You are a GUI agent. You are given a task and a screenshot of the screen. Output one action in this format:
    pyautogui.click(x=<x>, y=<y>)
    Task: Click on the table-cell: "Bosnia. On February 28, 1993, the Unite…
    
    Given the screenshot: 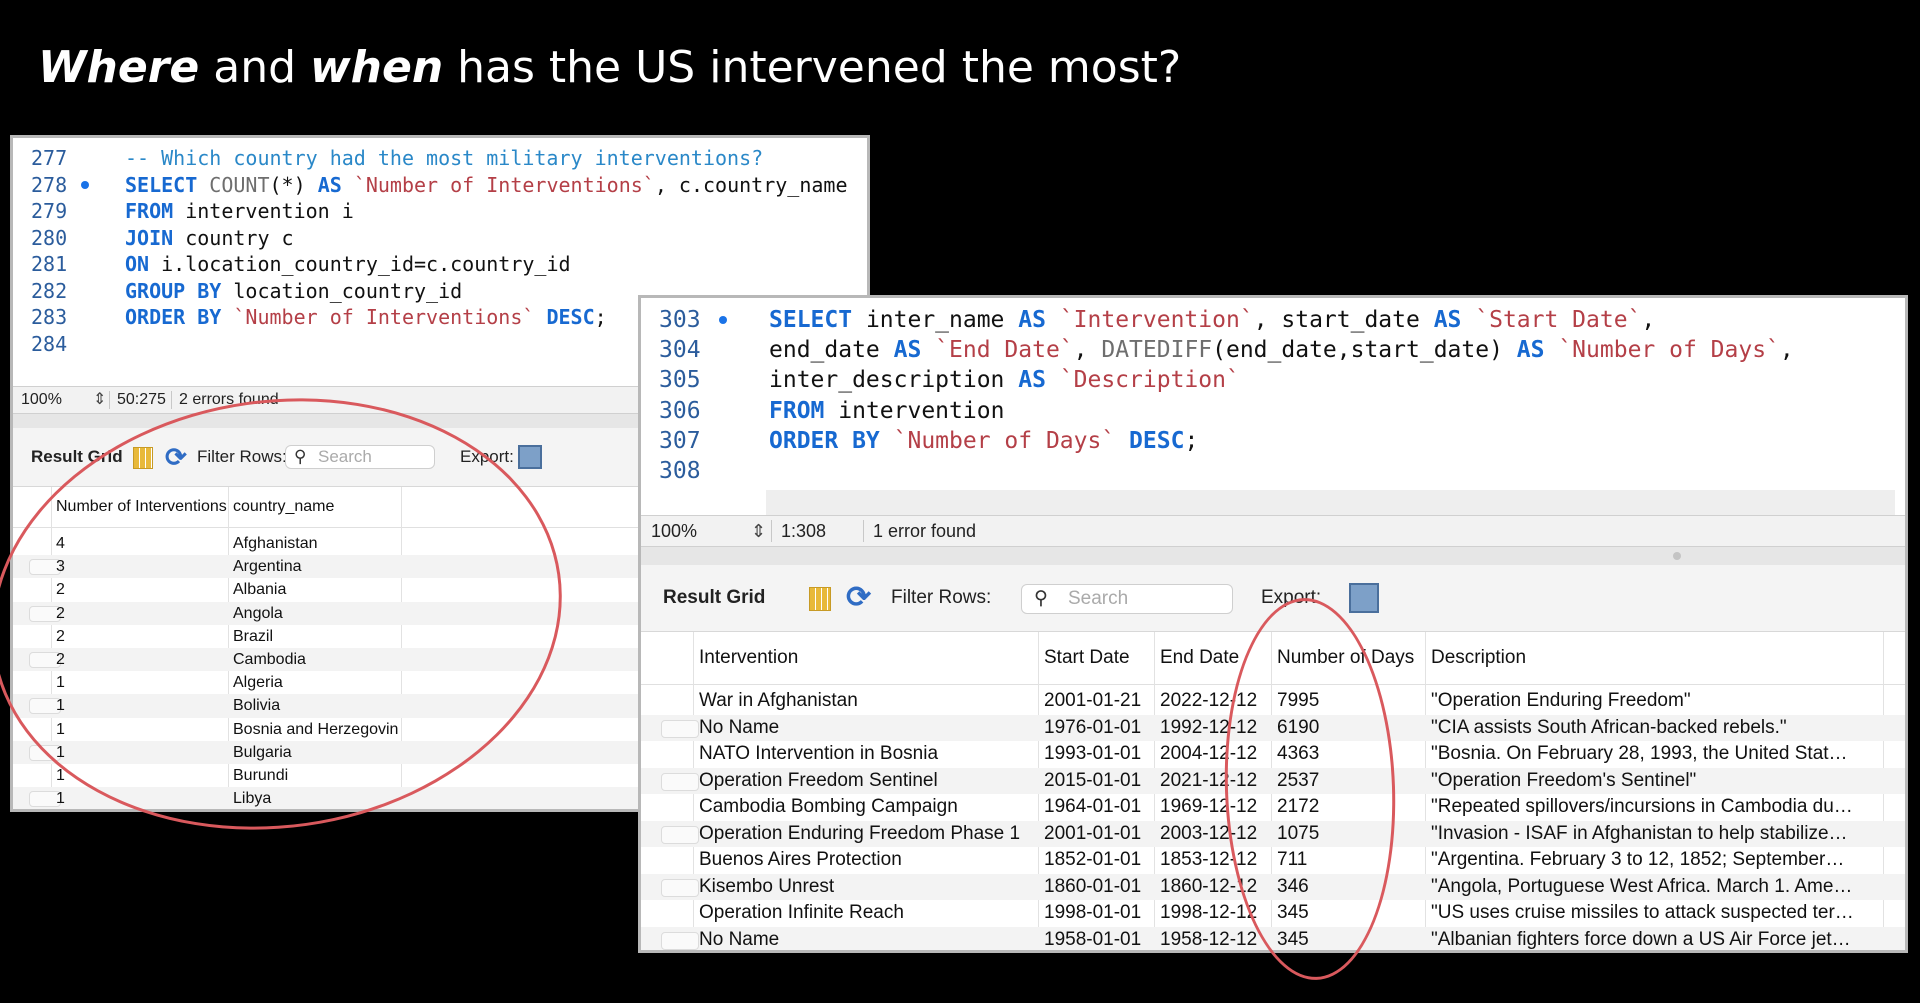 What is the action you would take?
    pyautogui.click(x=1653, y=754)
    